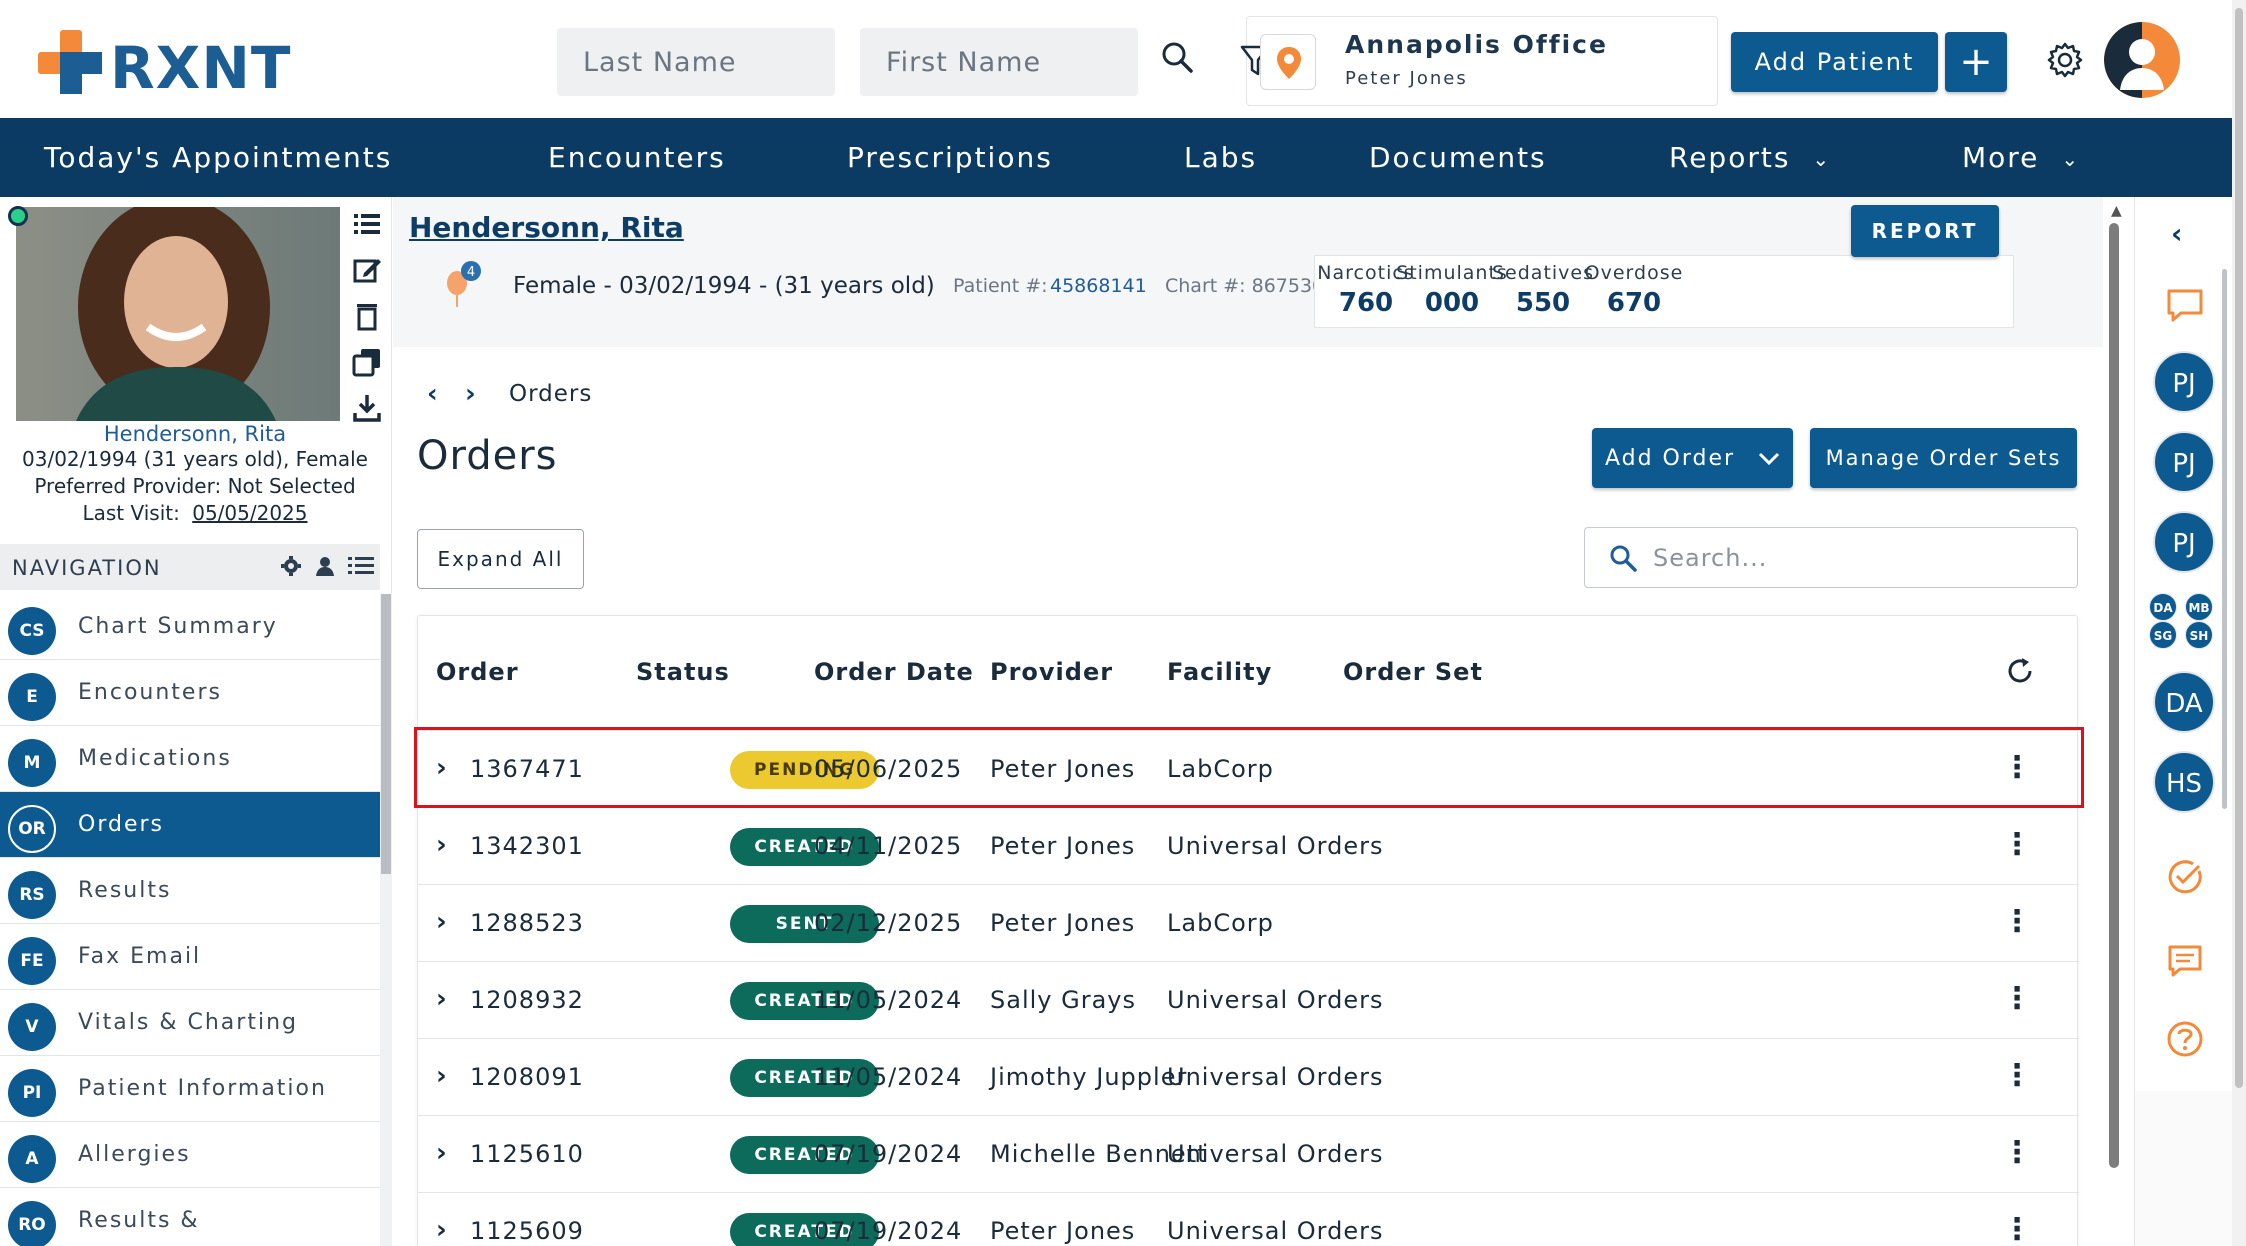 This screenshot has width=2246, height=1246. I want to click on first-name-input, so click(999, 62).